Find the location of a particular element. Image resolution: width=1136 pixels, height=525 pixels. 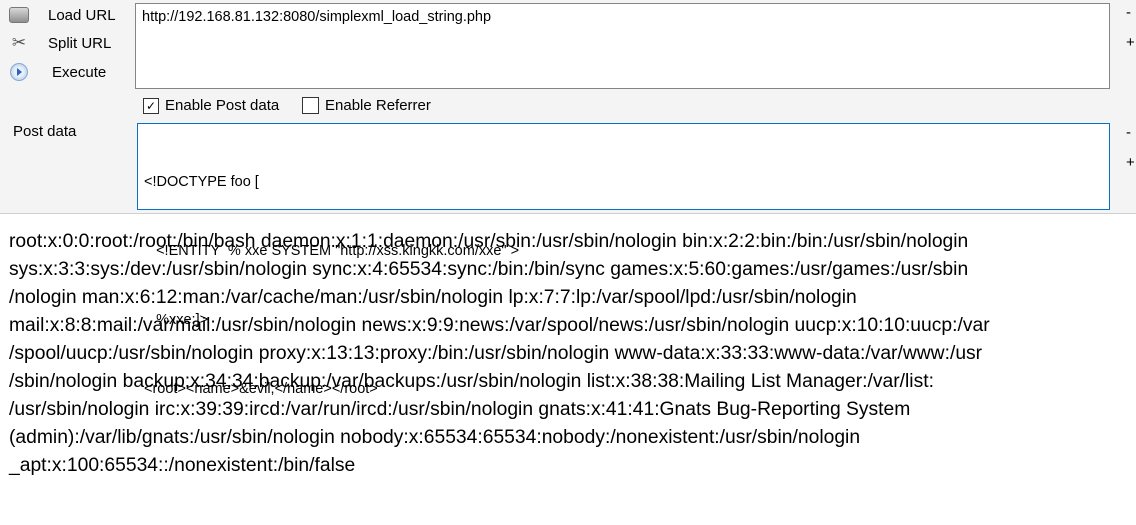

load-url-button: Load URL is located at coordinates (62, 15).